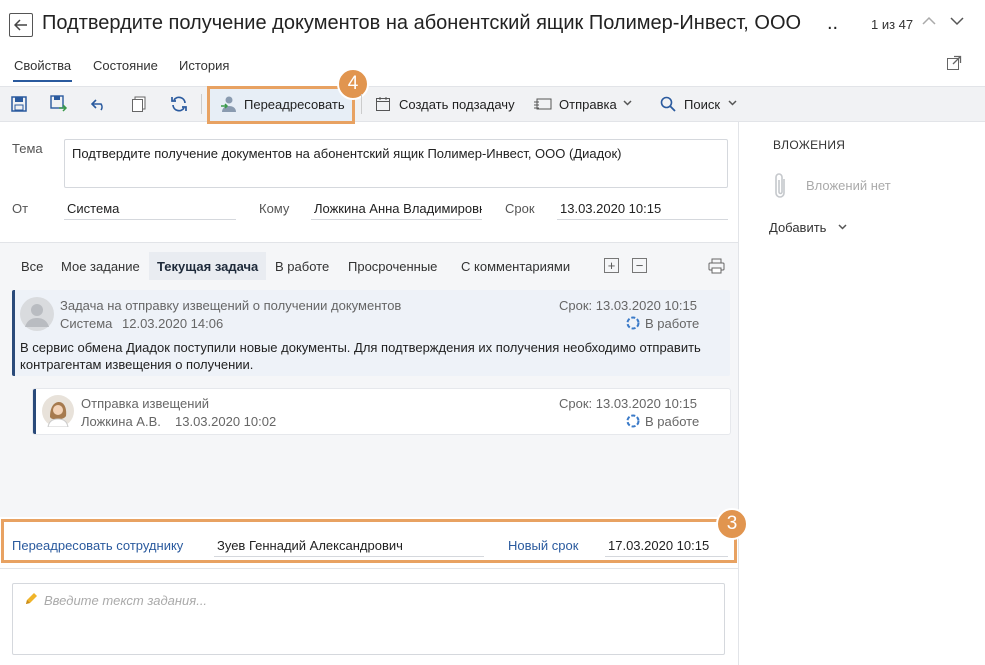 The width and height of the screenshot is (985, 665). Describe the element at coordinates (145, 403) in the screenshot. I see `task-title: Отправка извещений` at that location.